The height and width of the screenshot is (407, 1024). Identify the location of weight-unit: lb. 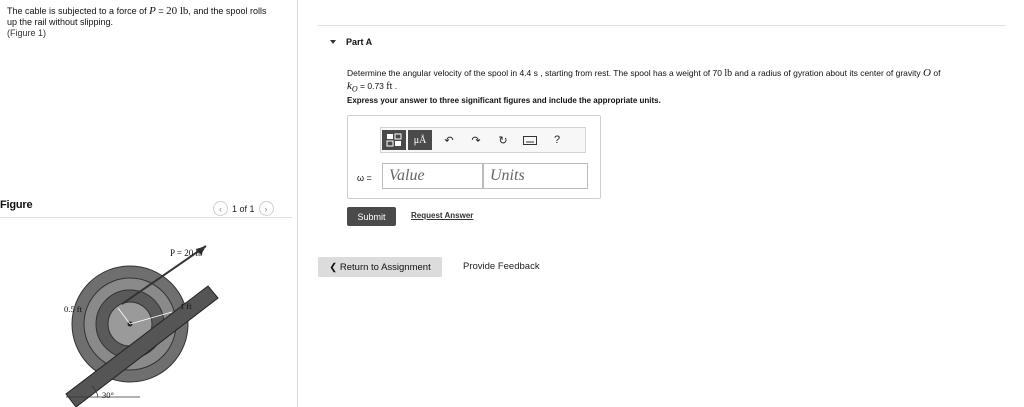
(728, 73).